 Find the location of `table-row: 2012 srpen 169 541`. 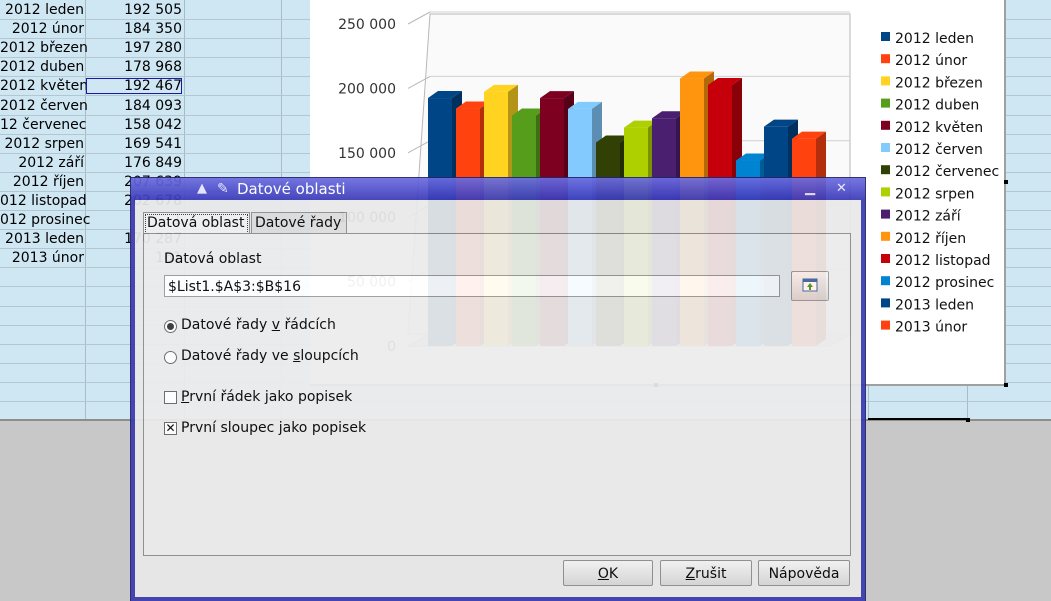

table-row: 2012 srpen 169 541 is located at coordinates (93, 144).